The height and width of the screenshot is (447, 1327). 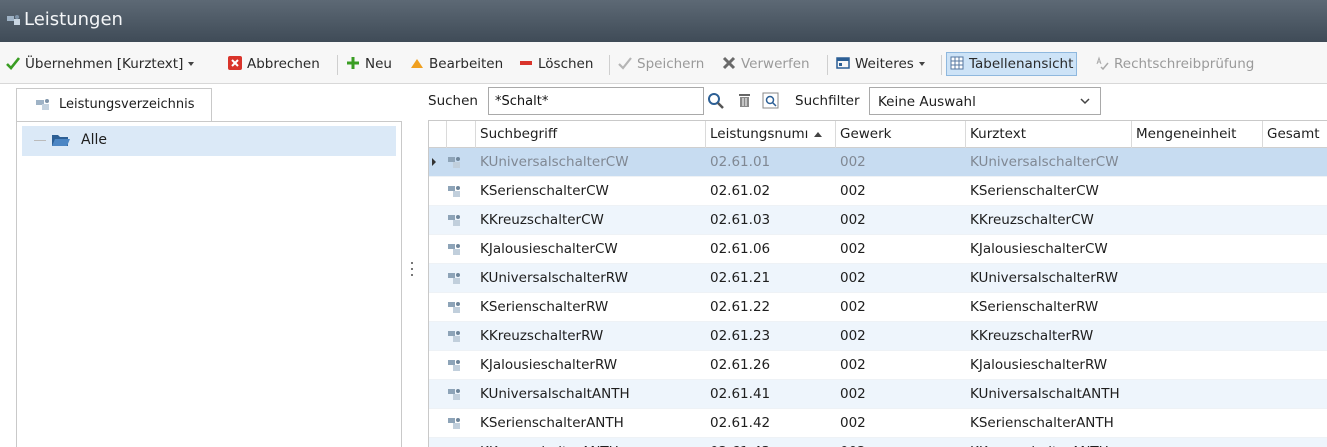 What do you see at coordinates (1295, 134) in the screenshot?
I see `column-header-gesamt: Gesamt` at bounding box center [1295, 134].